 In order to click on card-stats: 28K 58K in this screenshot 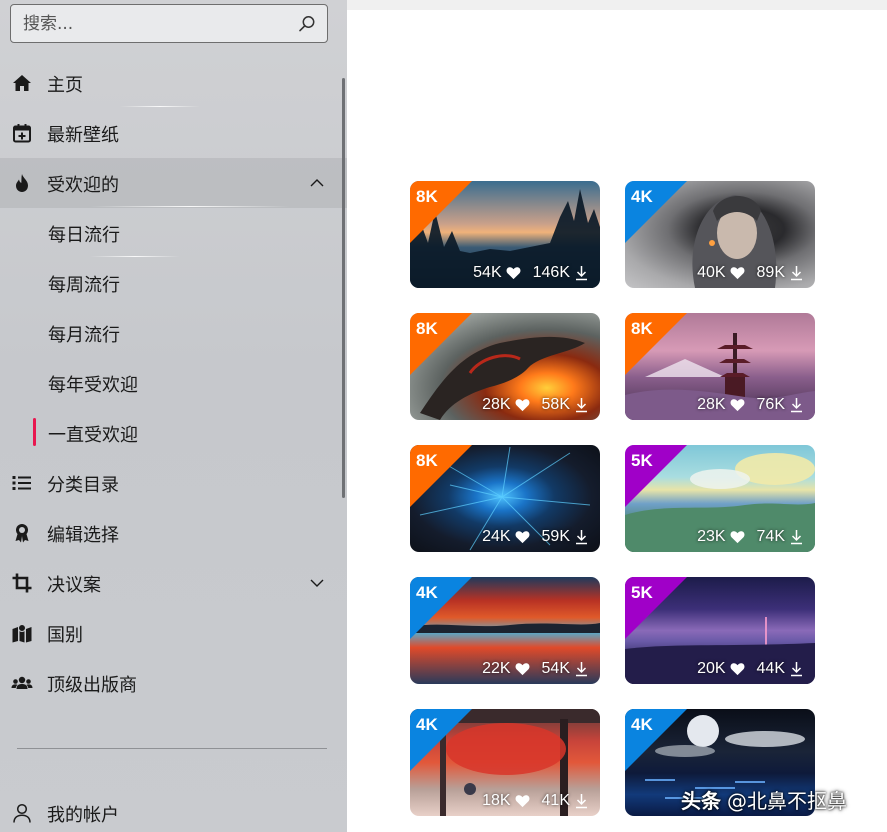, I will do `click(535, 405)`.